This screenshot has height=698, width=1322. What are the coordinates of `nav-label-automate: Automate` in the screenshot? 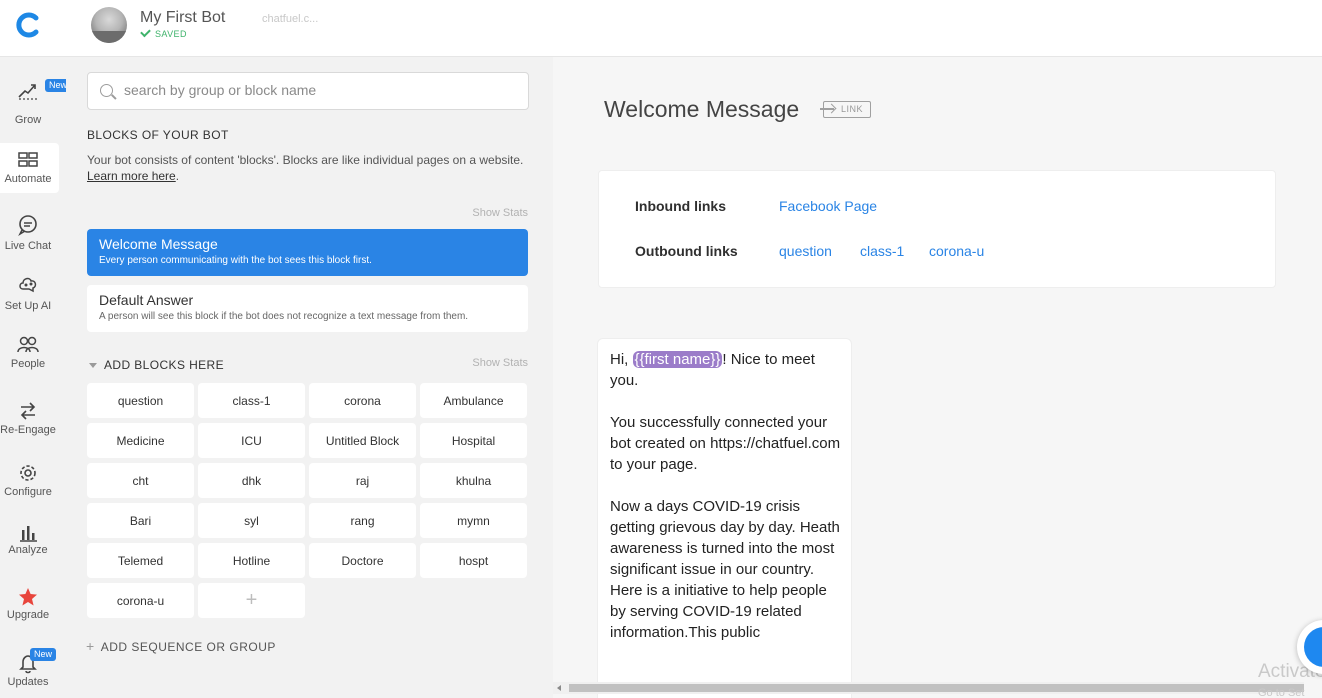 It's located at (28, 179).